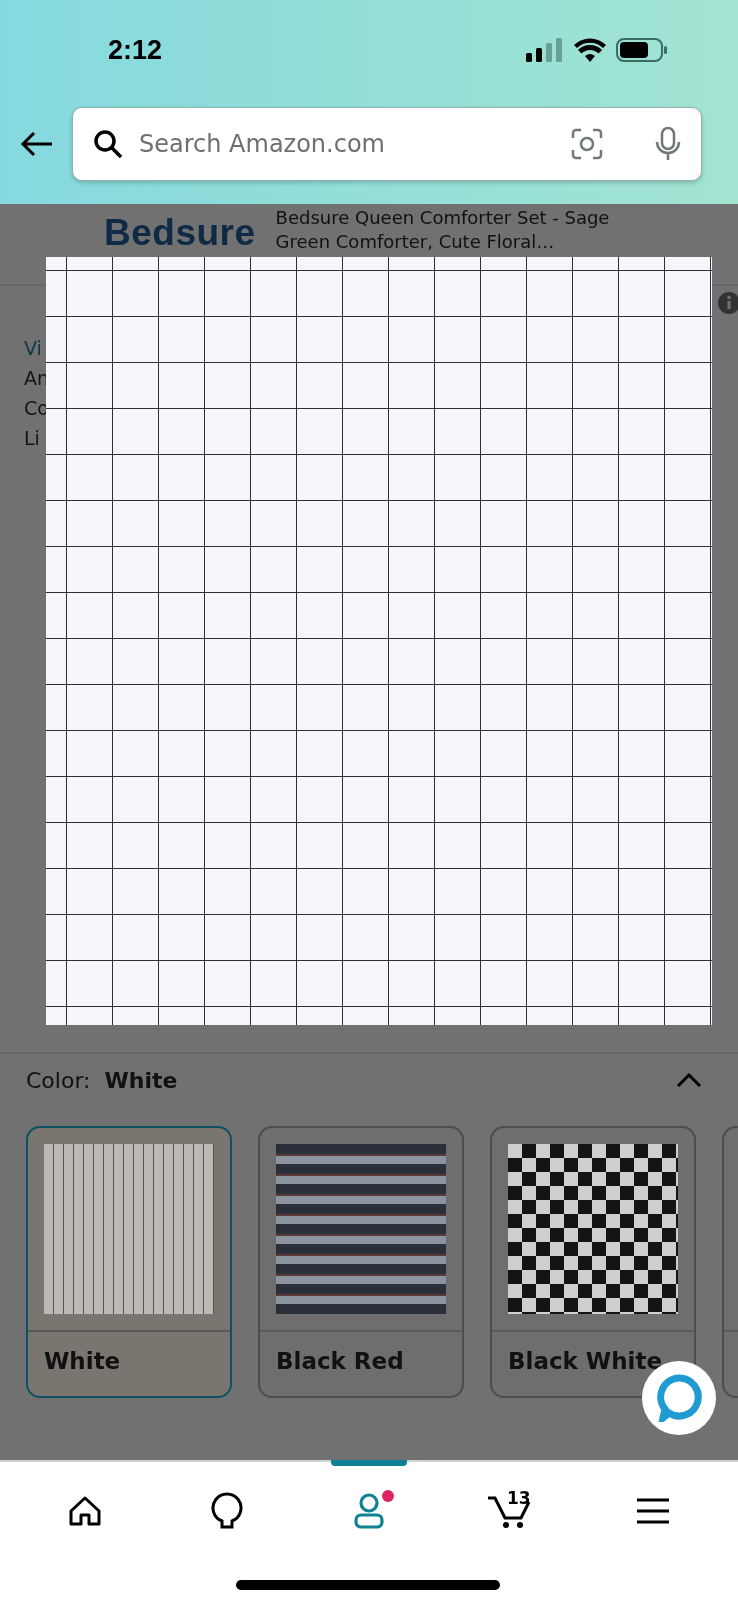 Image resolution: width=738 pixels, height=1600 pixels. I want to click on wifi-icon, so click(590, 50).